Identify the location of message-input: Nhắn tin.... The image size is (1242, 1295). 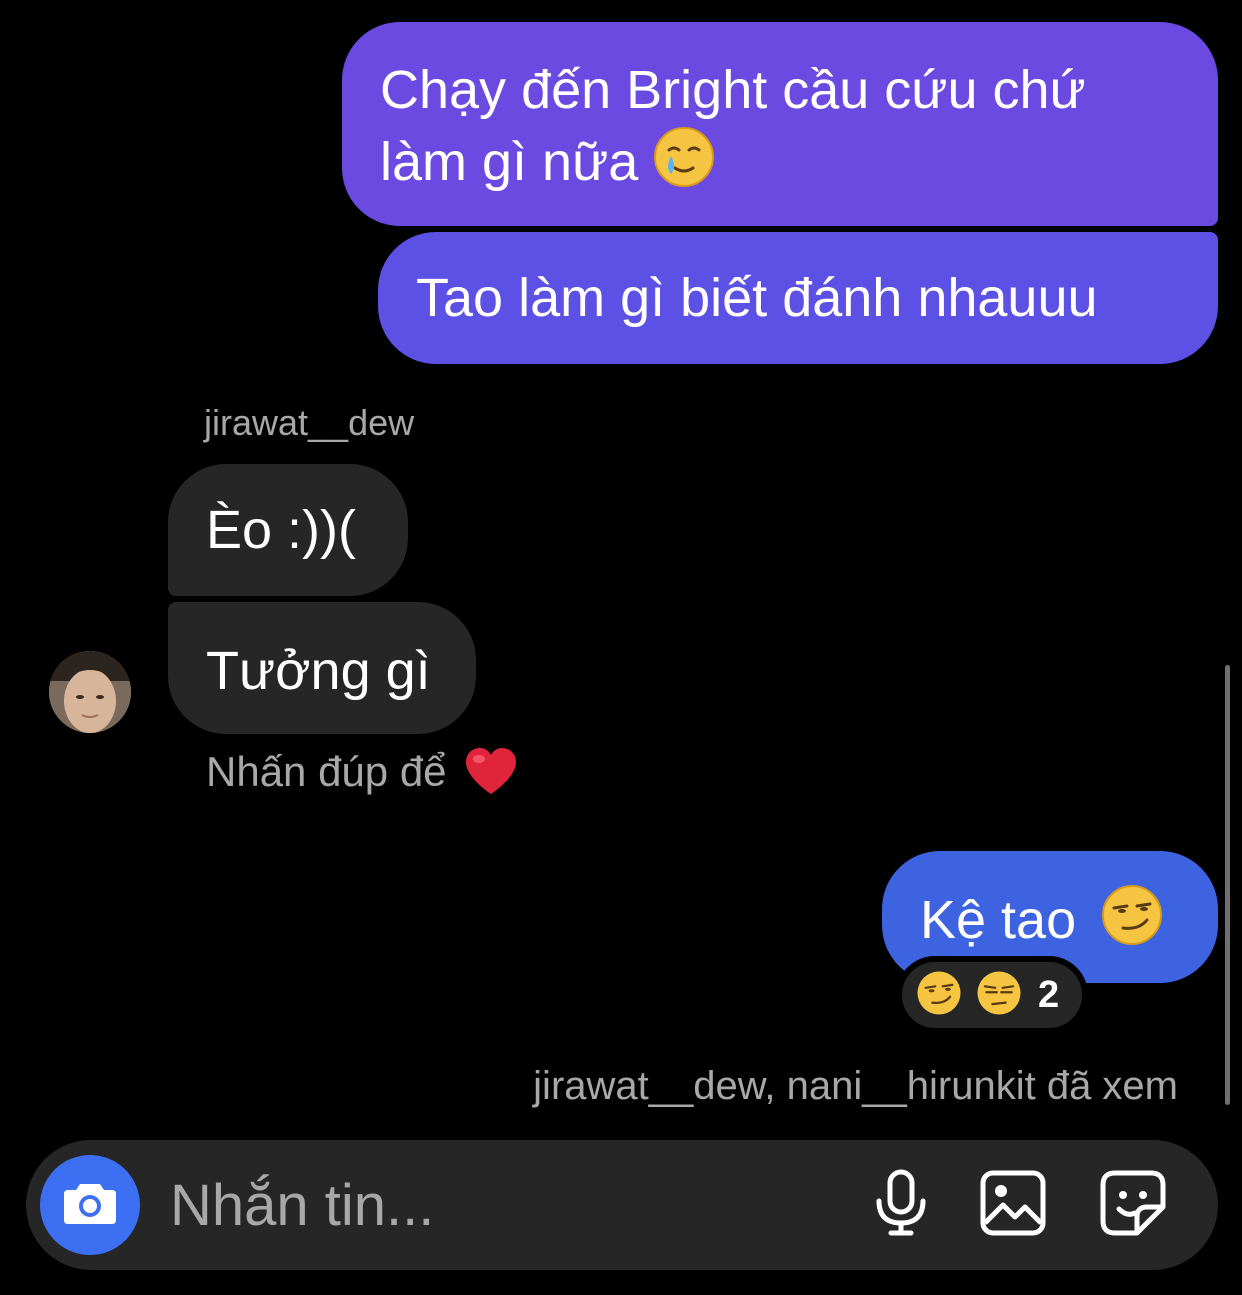
(302, 1206).